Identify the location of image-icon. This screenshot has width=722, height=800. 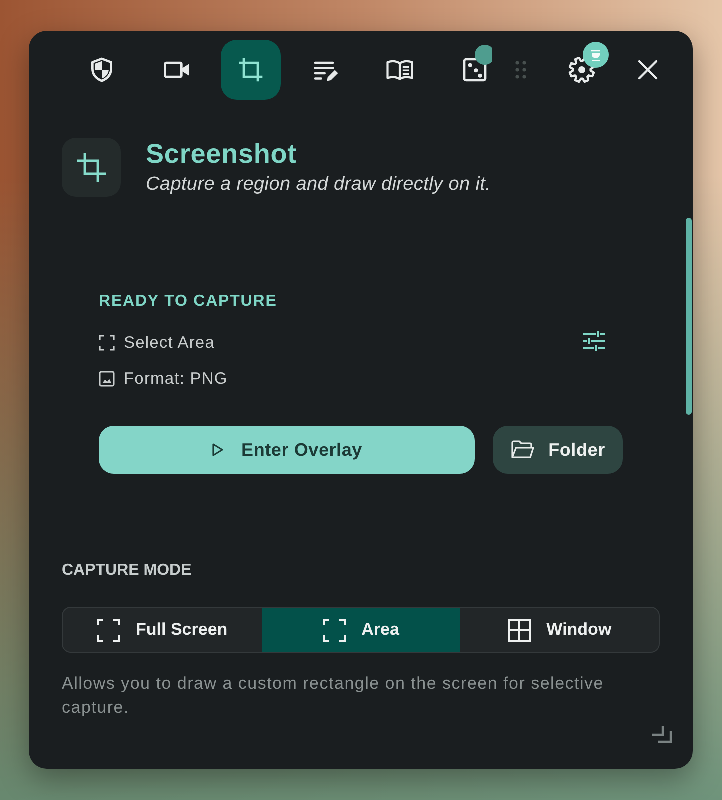
(107, 379).